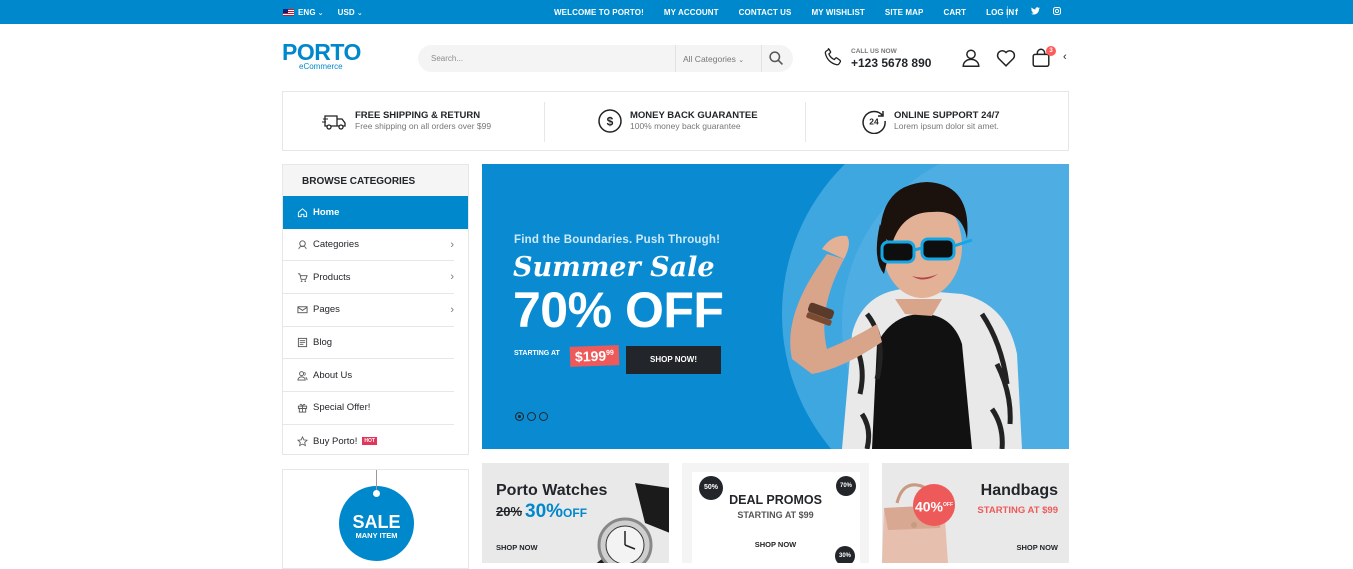 The image size is (1353, 569). I want to click on sidebar-item-buy-porto: Buy Porto! HOT, so click(368, 441).